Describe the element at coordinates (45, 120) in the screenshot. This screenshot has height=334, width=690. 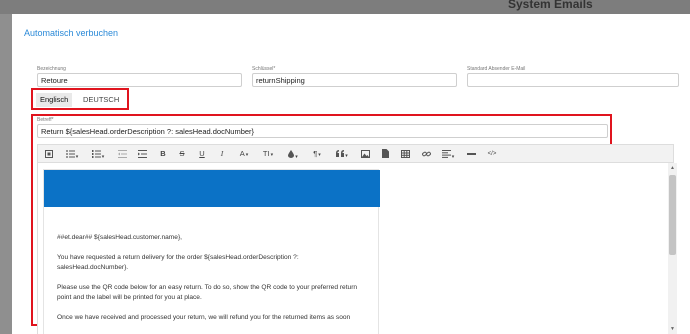
I see `subject-label: Betreff*` at that location.